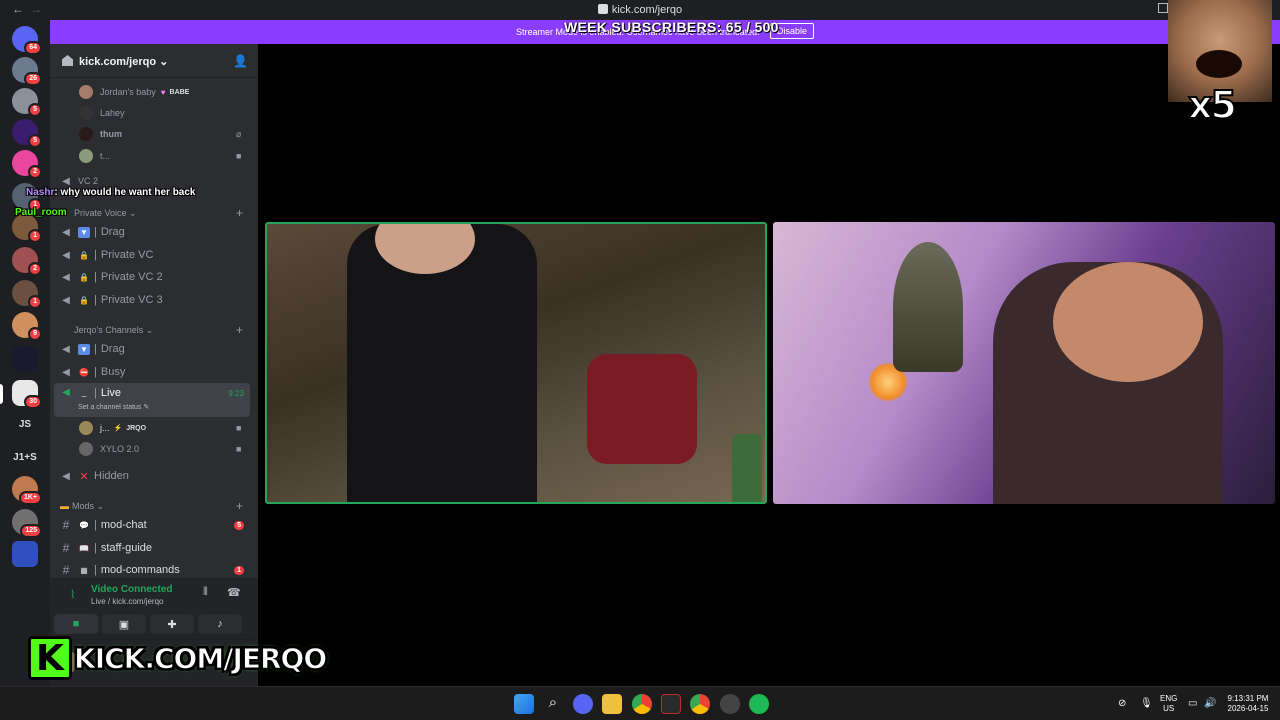  Describe the element at coordinates (84, 372) in the screenshot. I see `no-entry-icon: ⛔` at that location.